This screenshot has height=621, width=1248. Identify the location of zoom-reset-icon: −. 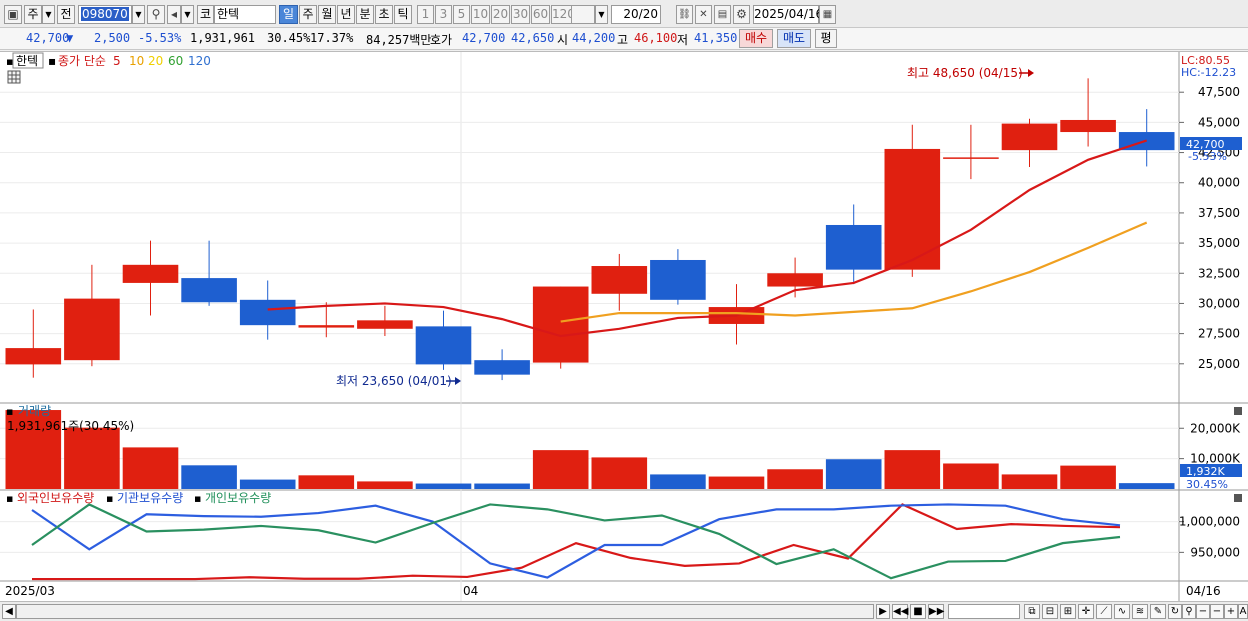
(1217, 611).